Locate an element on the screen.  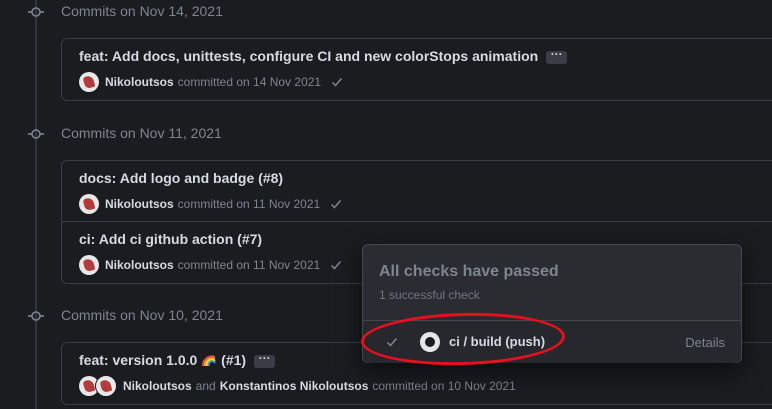
commit-group-title: Commits on Nov 10, 2021 is located at coordinates (142, 315).